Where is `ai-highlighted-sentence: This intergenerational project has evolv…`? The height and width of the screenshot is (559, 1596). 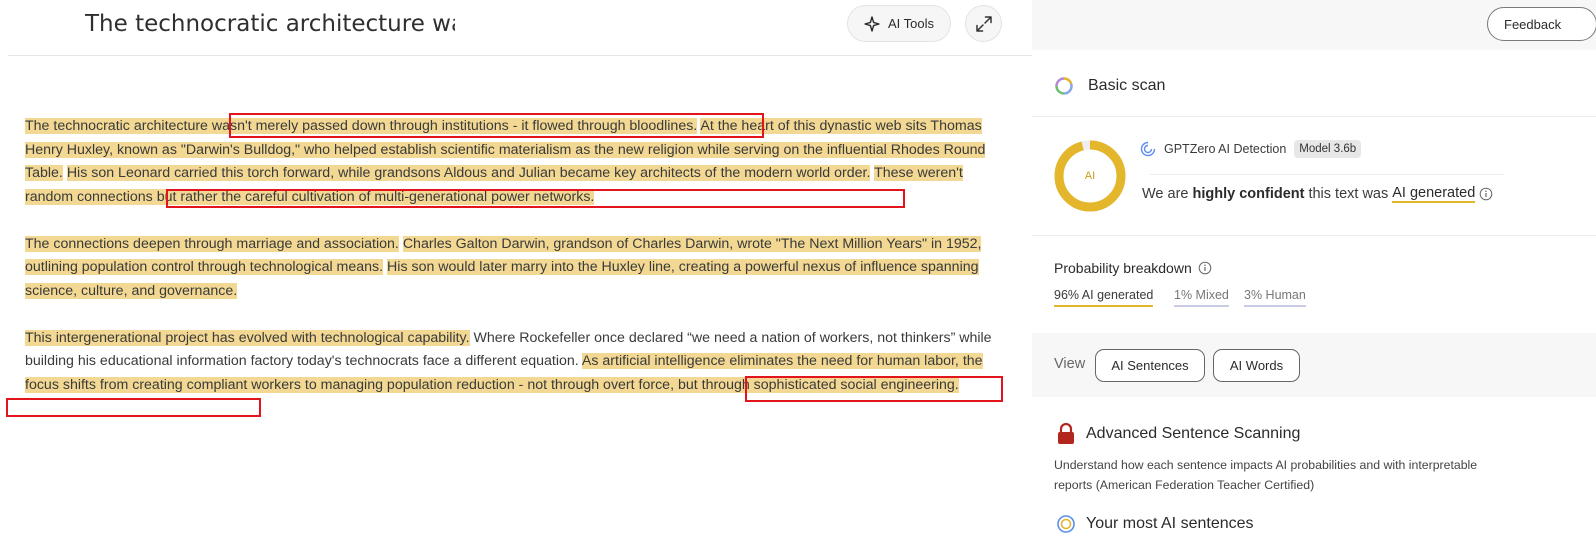 ai-highlighted-sentence: This intergenerational project has evolv… is located at coordinates (247, 337).